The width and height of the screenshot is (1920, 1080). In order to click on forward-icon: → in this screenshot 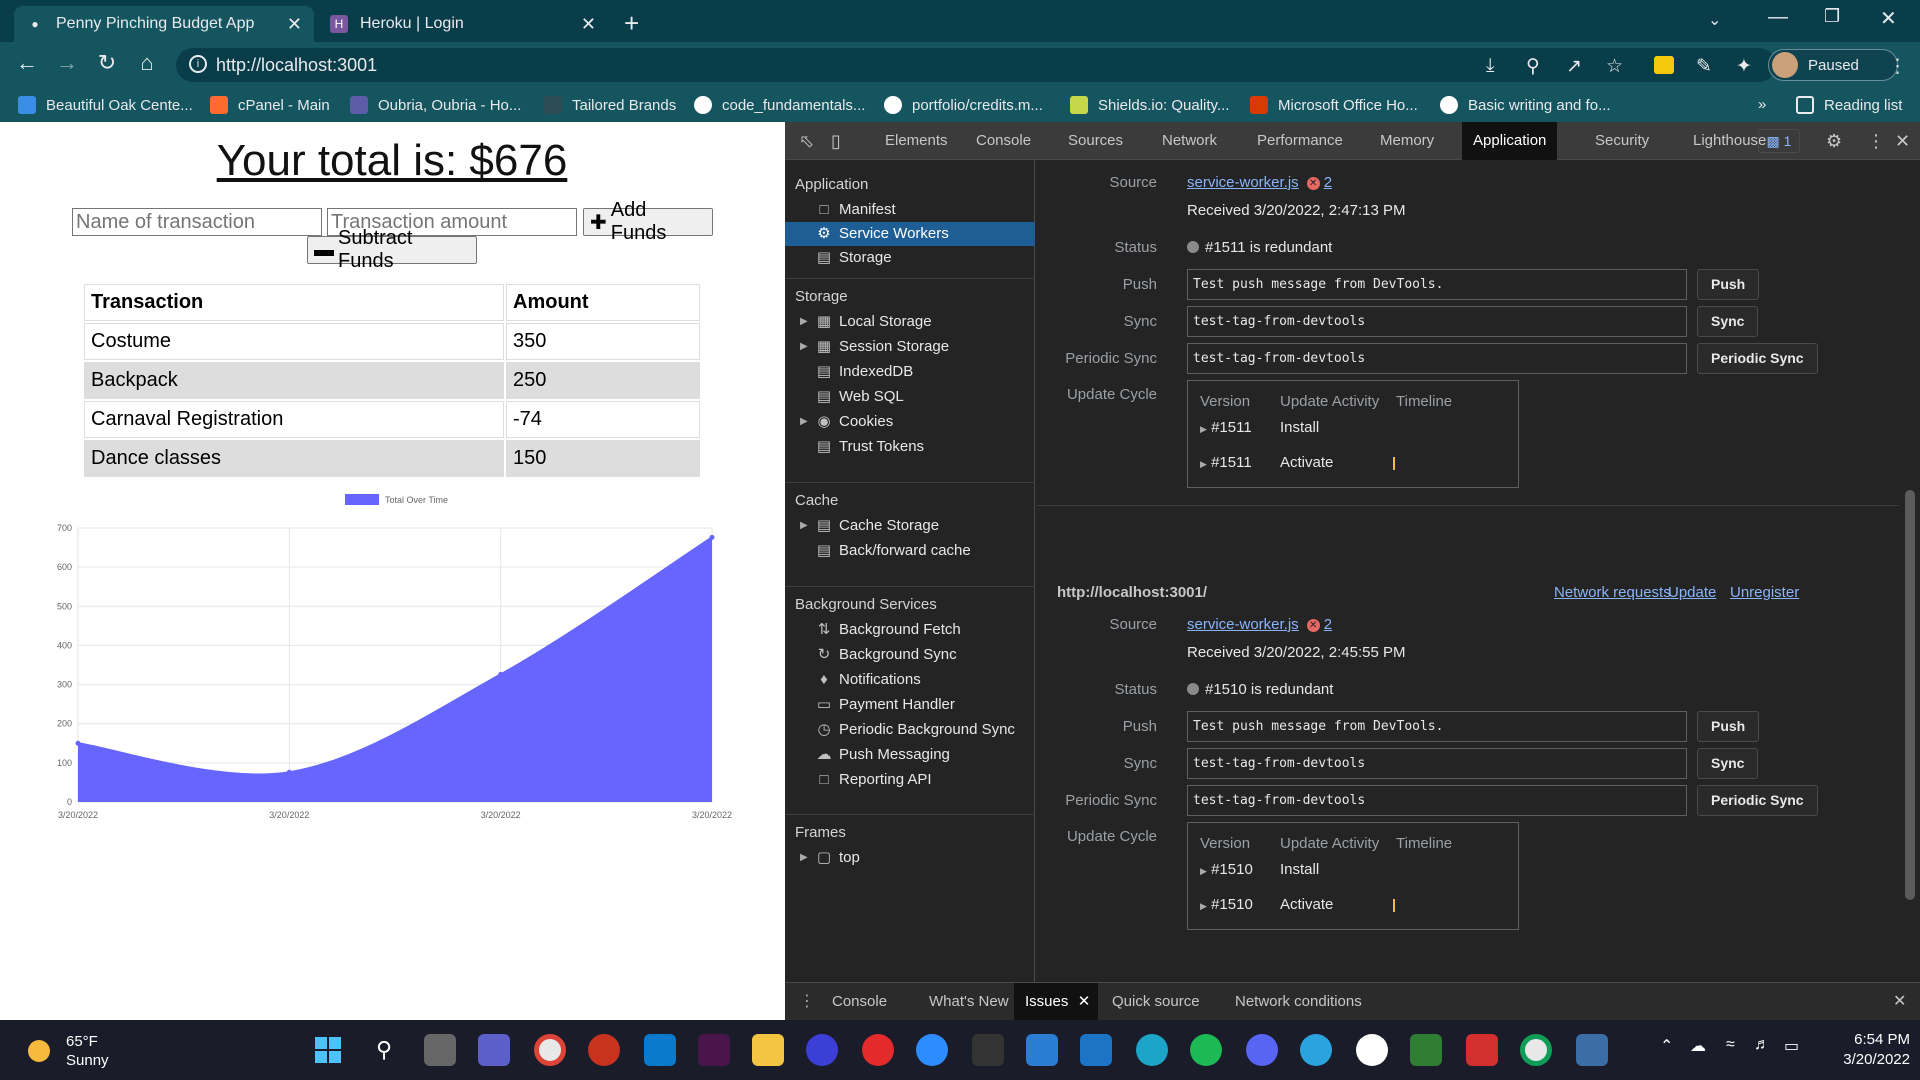, I will do `click(67, 63)`.